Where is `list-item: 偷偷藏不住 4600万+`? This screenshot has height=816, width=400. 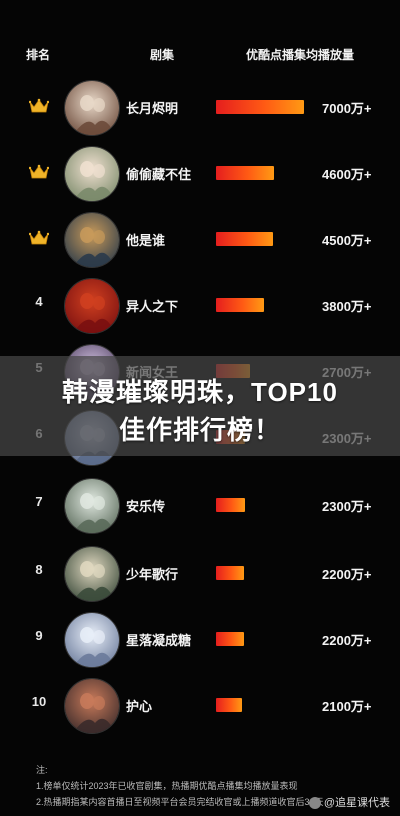 list-item: 偷偷藏不住 4600万+ is located at coordinates (200, 173).